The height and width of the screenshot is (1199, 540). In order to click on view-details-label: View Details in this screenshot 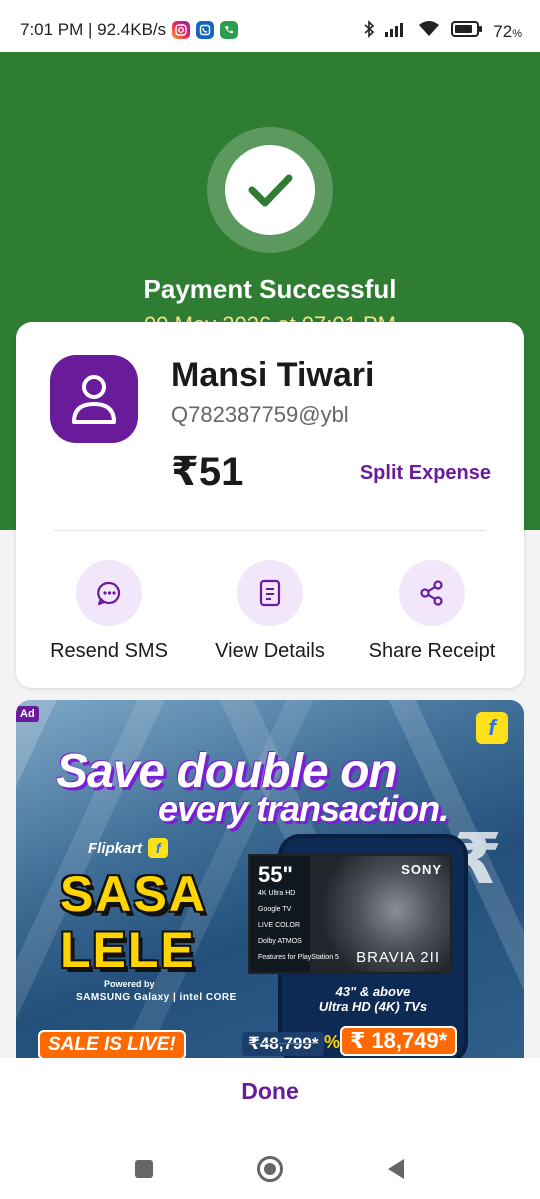, I will do `click(270, 651)`.